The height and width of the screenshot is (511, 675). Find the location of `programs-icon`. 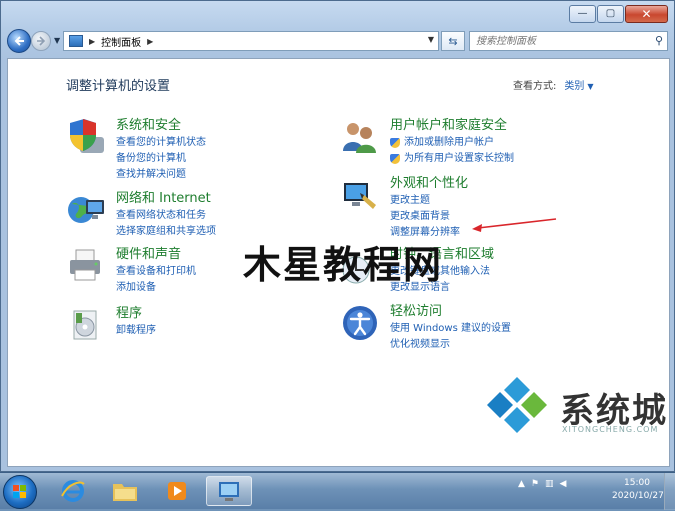

programs-icon is located at coordinates (85, 325).